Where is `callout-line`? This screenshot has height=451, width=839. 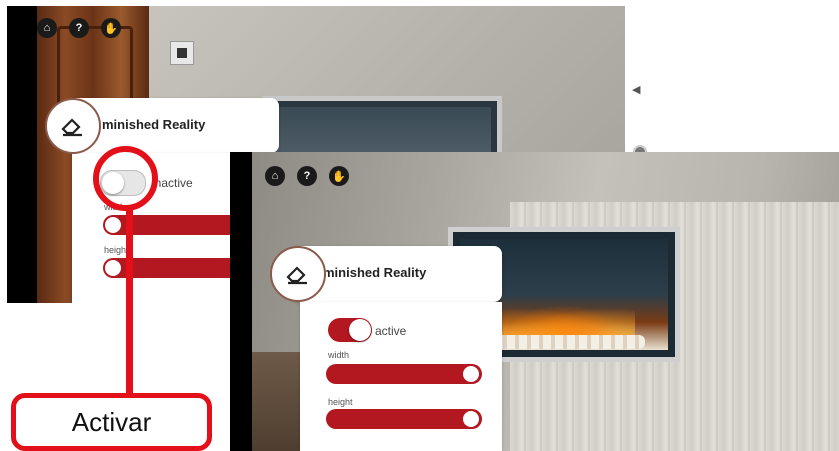
callout-line is located at coordinates (129, 302).